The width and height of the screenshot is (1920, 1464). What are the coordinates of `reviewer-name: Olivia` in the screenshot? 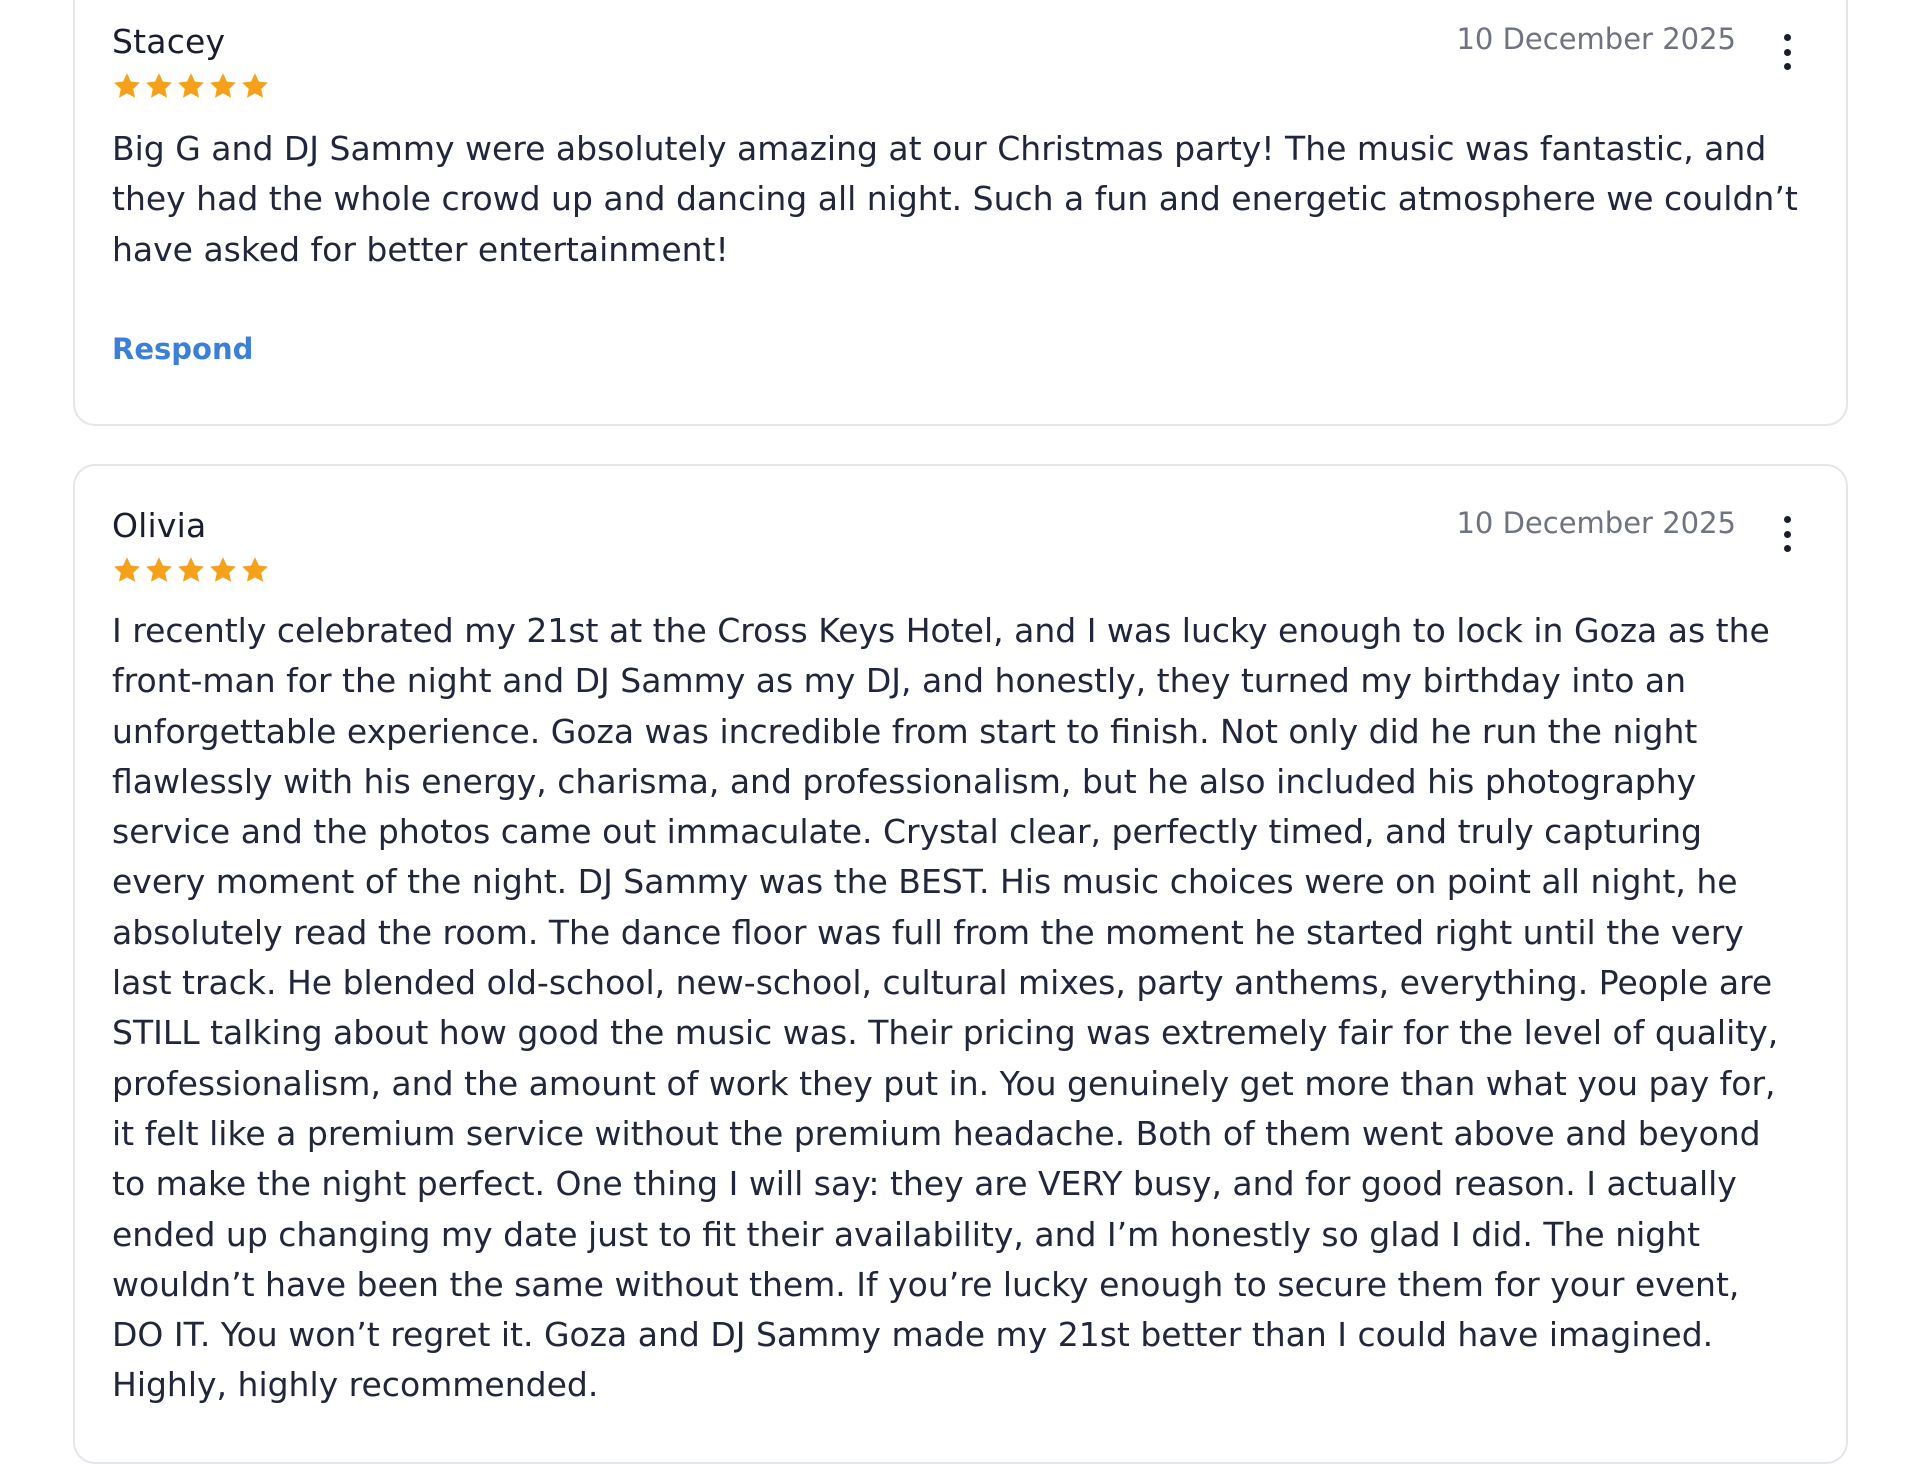 It's located at (159, 525).